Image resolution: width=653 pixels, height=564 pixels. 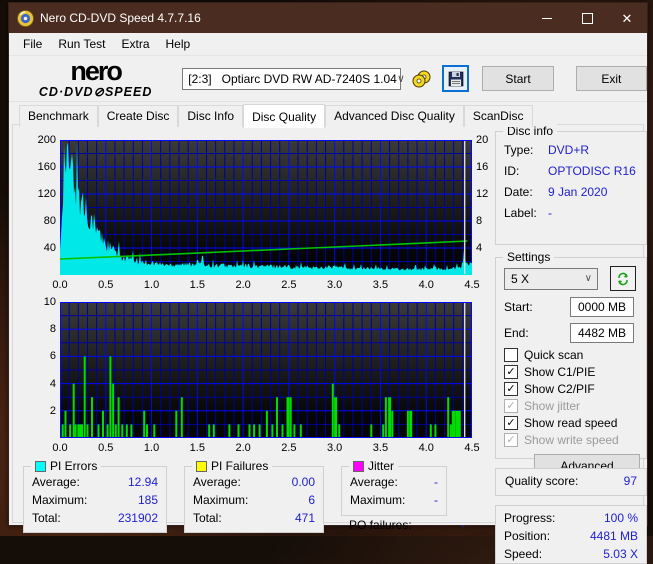 I want to click on disc-info-label: Label:, so click(x=520, y=213).